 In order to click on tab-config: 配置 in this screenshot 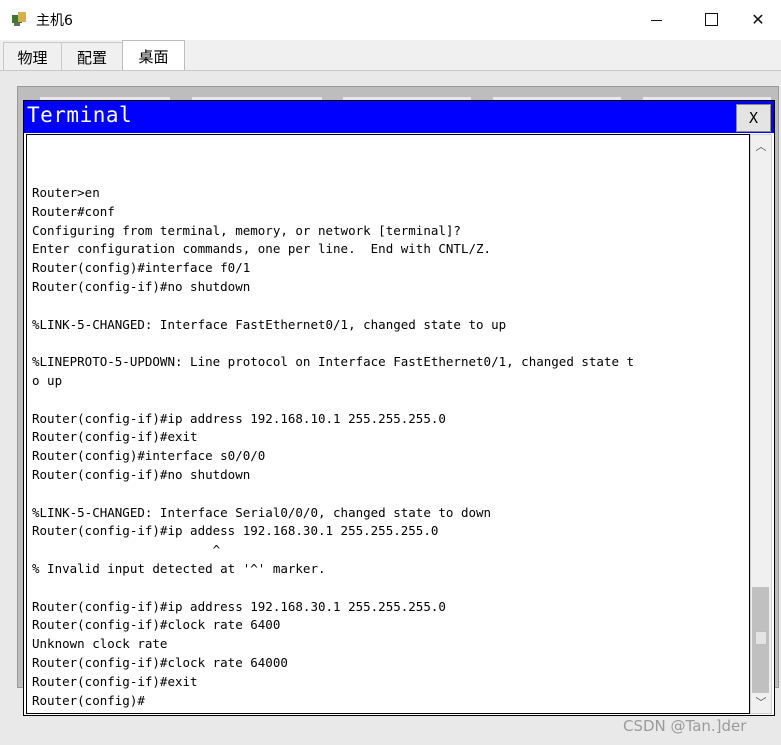, I will do `click(92, 56)`.